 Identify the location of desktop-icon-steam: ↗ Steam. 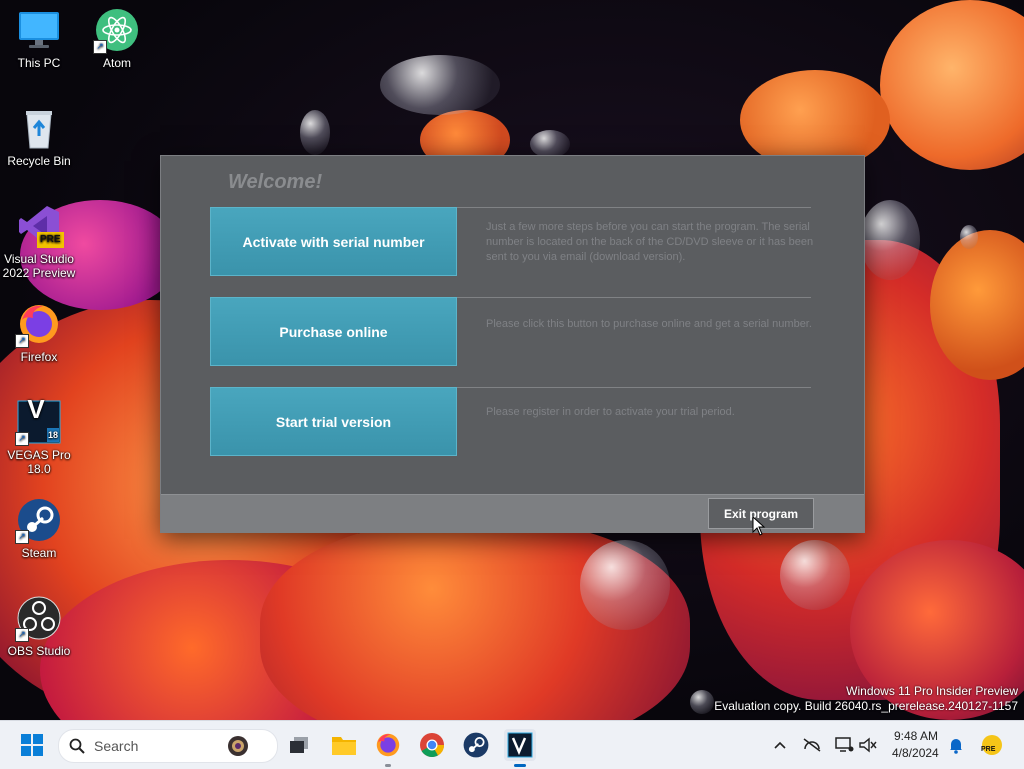
(39, 529).